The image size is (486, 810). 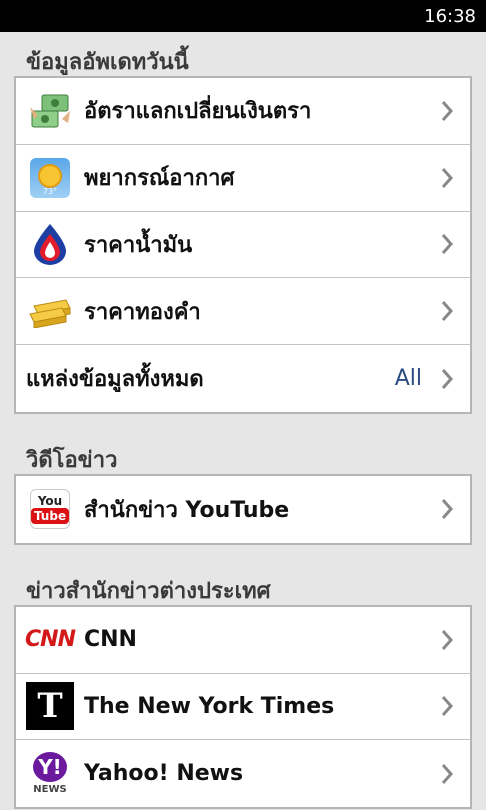 I want to click on status-time: 16:38, so click(x=450, y=16).